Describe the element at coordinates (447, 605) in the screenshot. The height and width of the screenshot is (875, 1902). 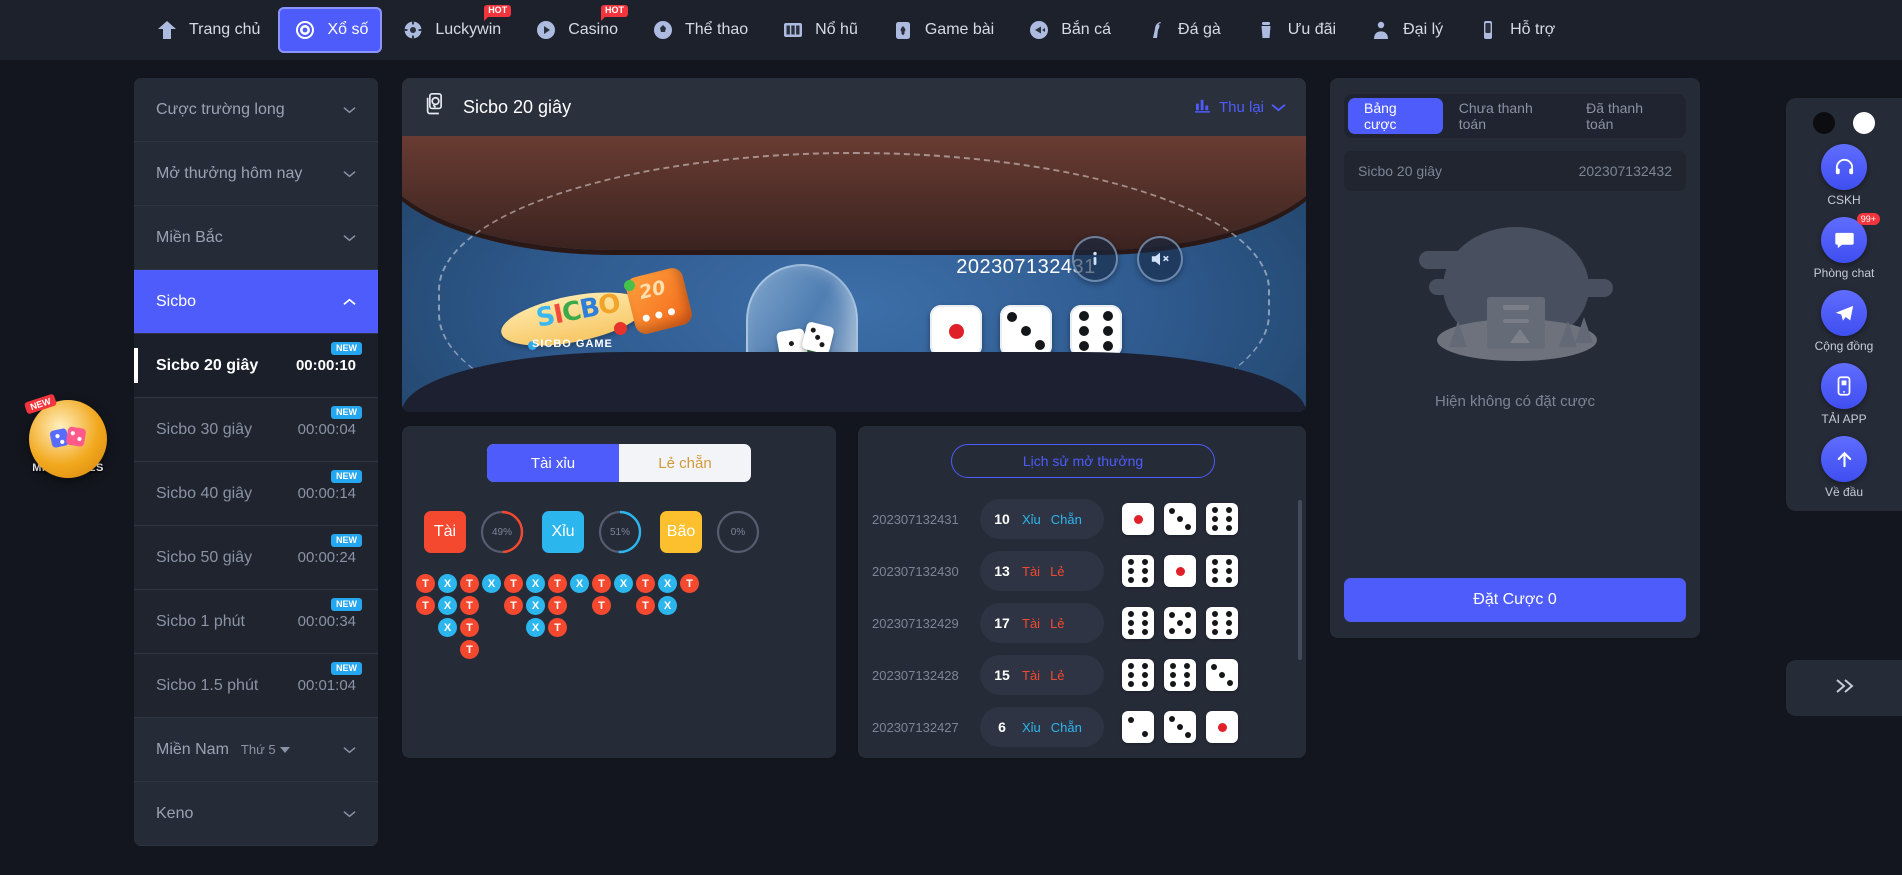
I see `road-column: XXX` at that location.